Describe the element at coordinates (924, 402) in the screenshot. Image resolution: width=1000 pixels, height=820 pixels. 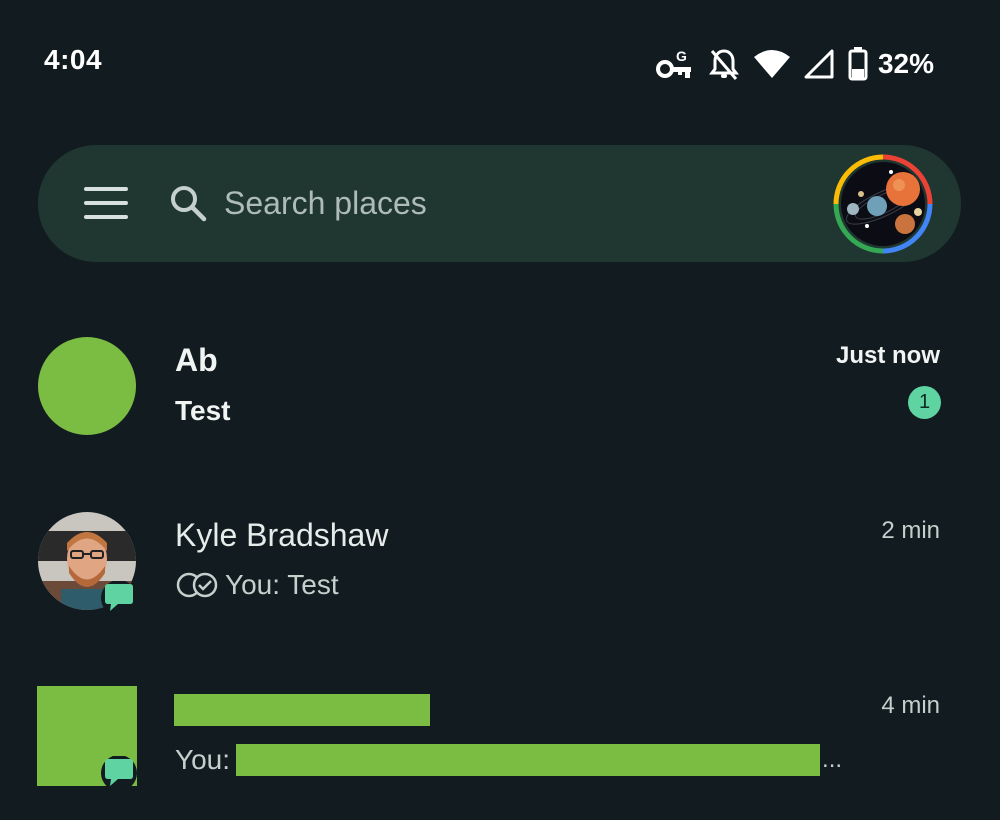
I see `unread-count-badge: 1` at that location.